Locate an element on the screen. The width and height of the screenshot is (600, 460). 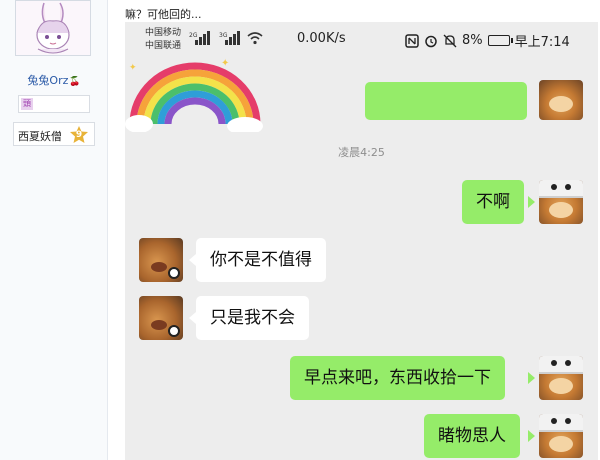
level-badge: 9 is located at coordinates (79, 135).